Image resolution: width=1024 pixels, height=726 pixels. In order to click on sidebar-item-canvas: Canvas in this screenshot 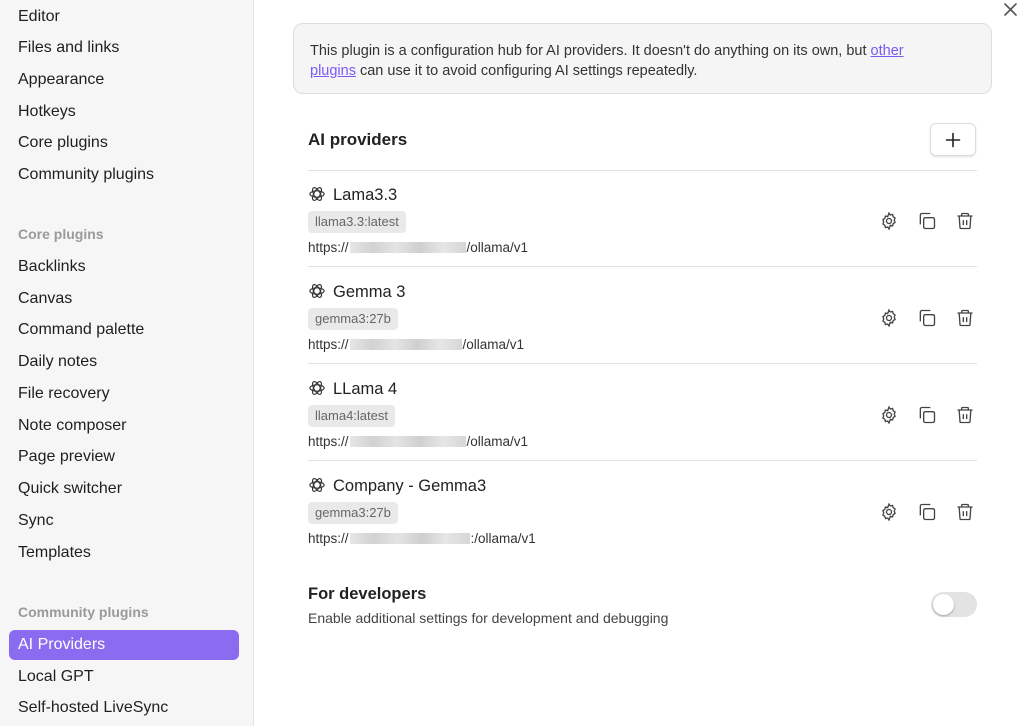, I will do `click(124, 299)`.